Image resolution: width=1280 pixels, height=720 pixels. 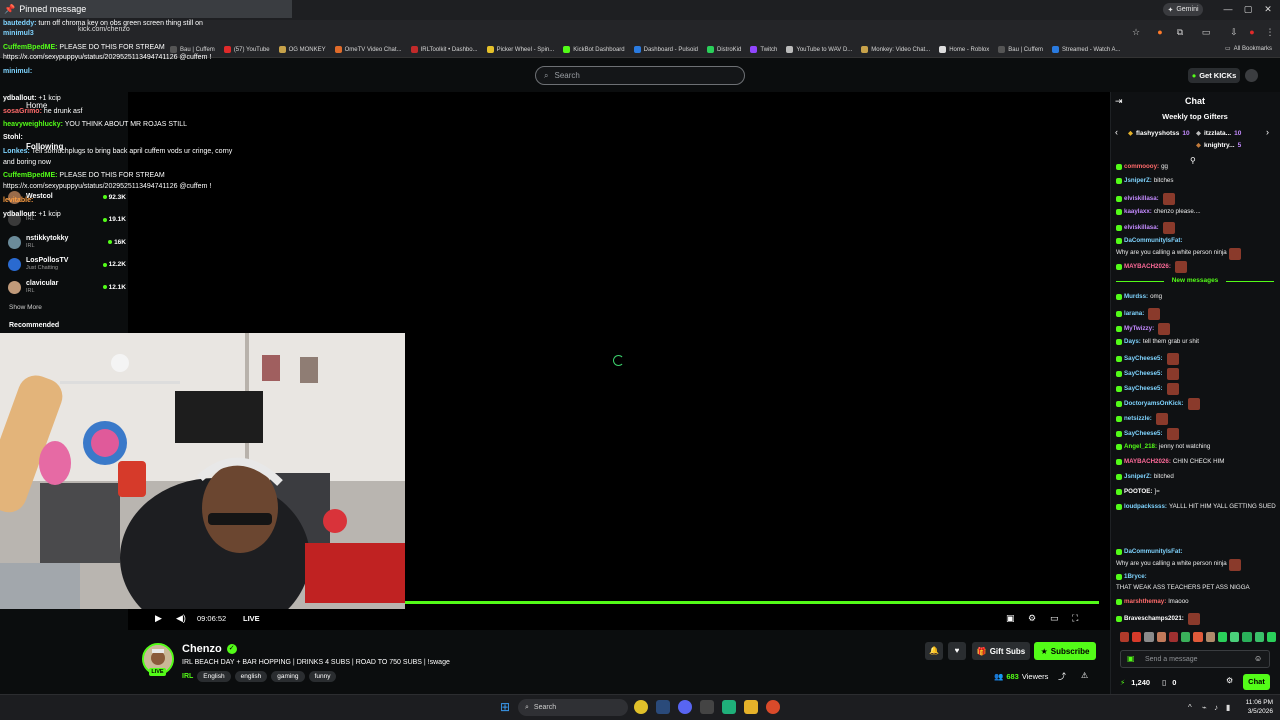 What do you see at coordinates (964, 49) in the screenshot?
I see `bookmark-item: Home - Roblox` at bounding box center [964, 49].